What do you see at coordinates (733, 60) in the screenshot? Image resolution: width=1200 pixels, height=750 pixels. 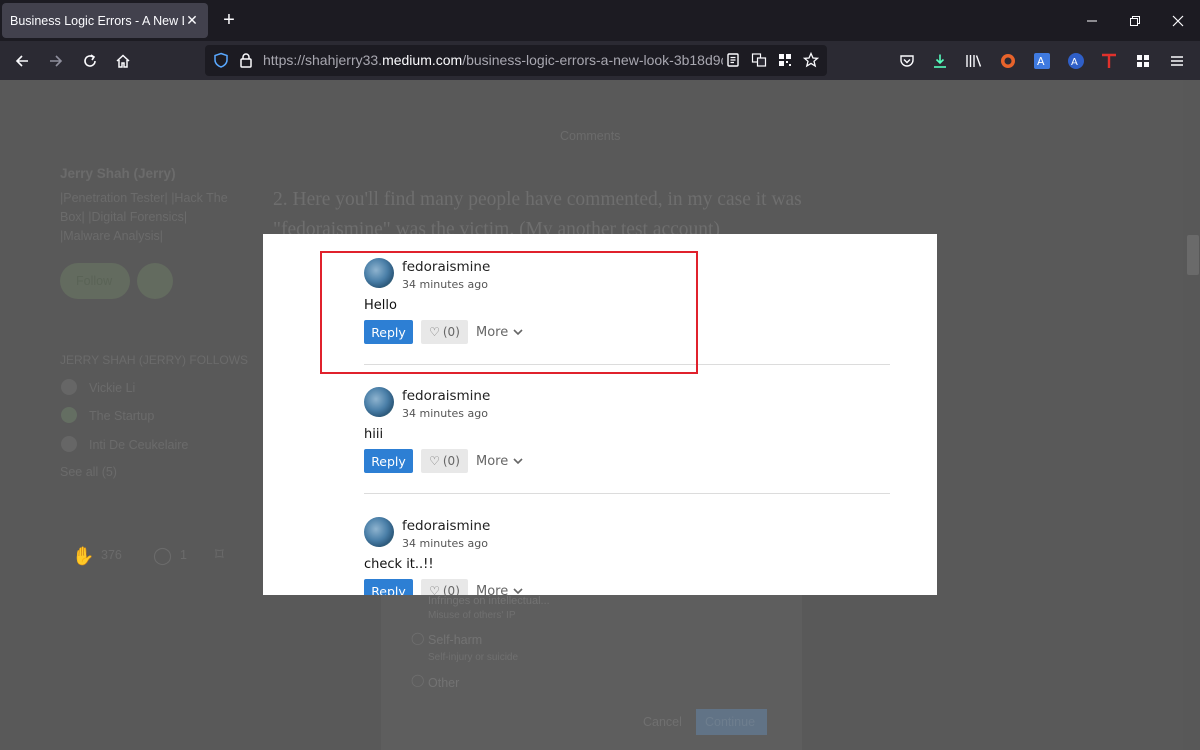 I see `reader-view-icon` at bounding box center [733, 60].